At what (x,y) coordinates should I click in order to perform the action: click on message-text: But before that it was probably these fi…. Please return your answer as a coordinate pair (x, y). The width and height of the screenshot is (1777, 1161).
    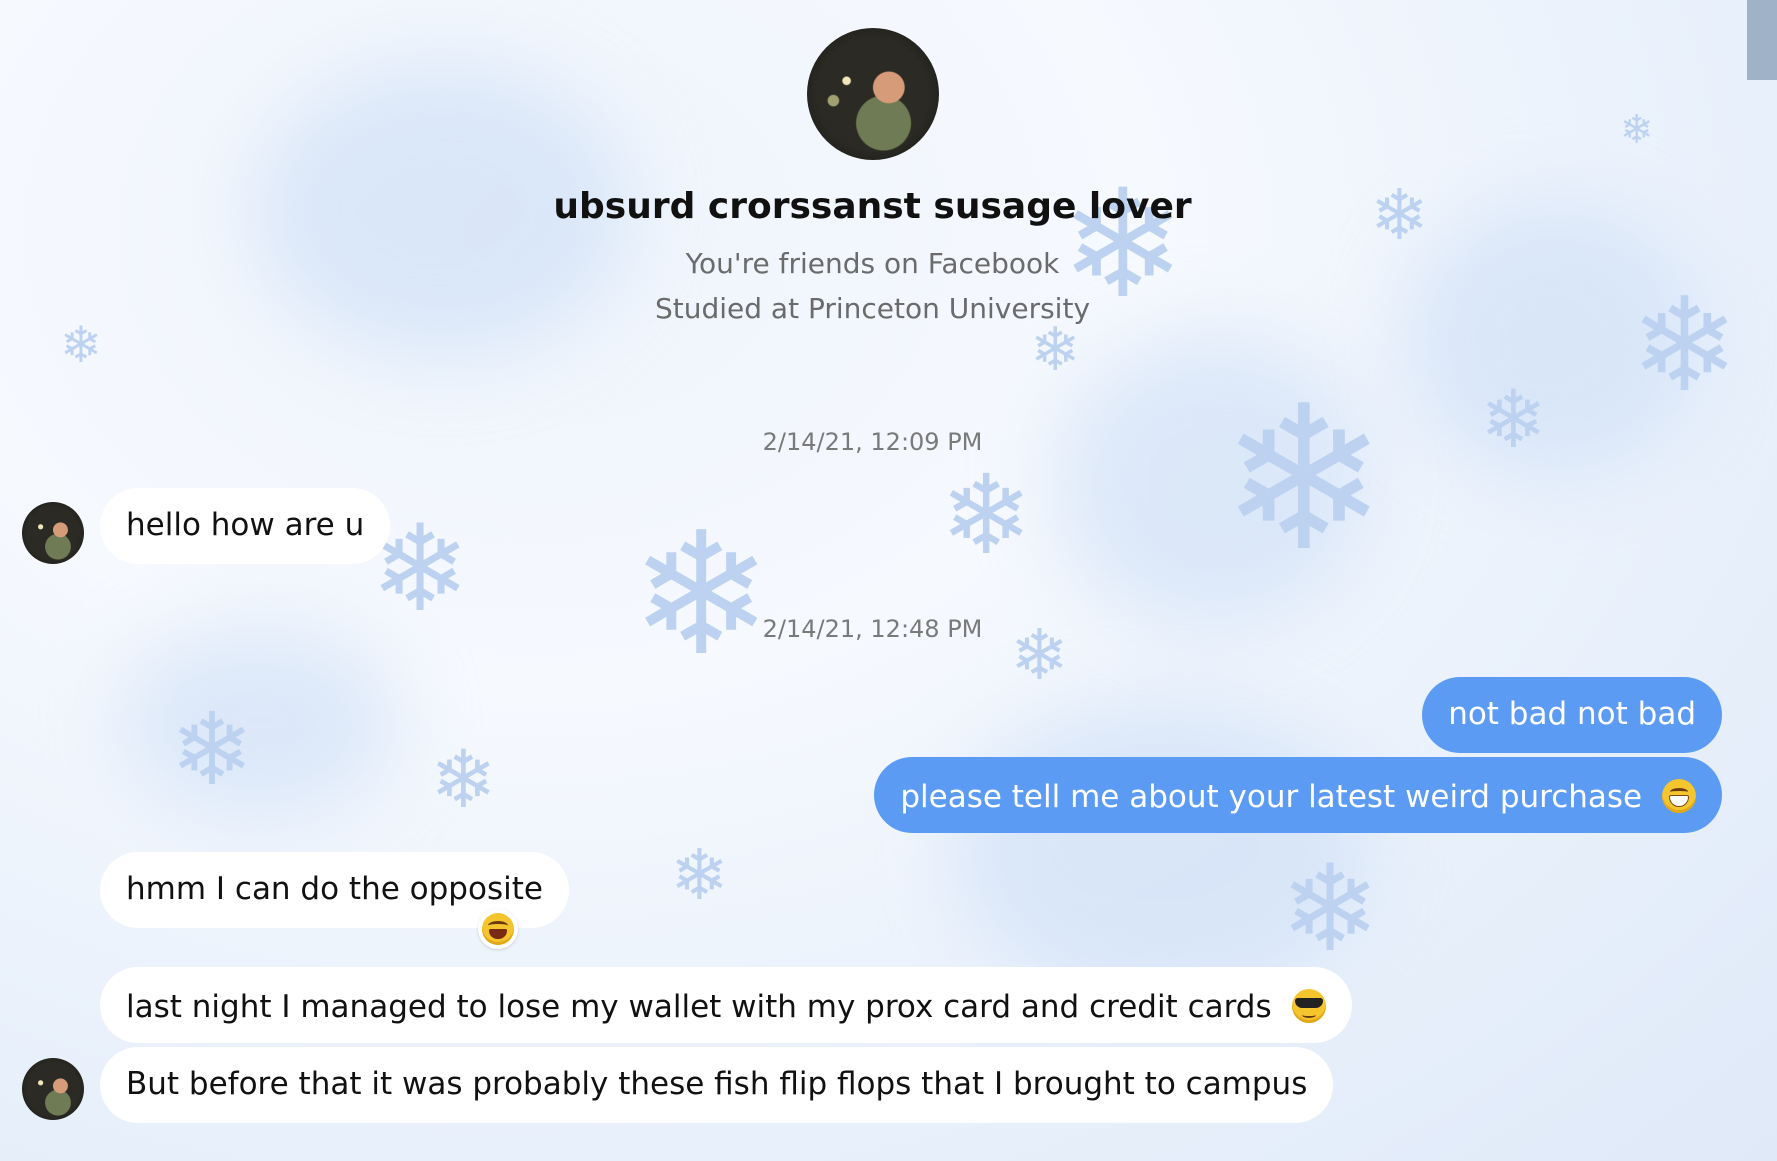
    Looking at the image, I should click on (717, 1084).